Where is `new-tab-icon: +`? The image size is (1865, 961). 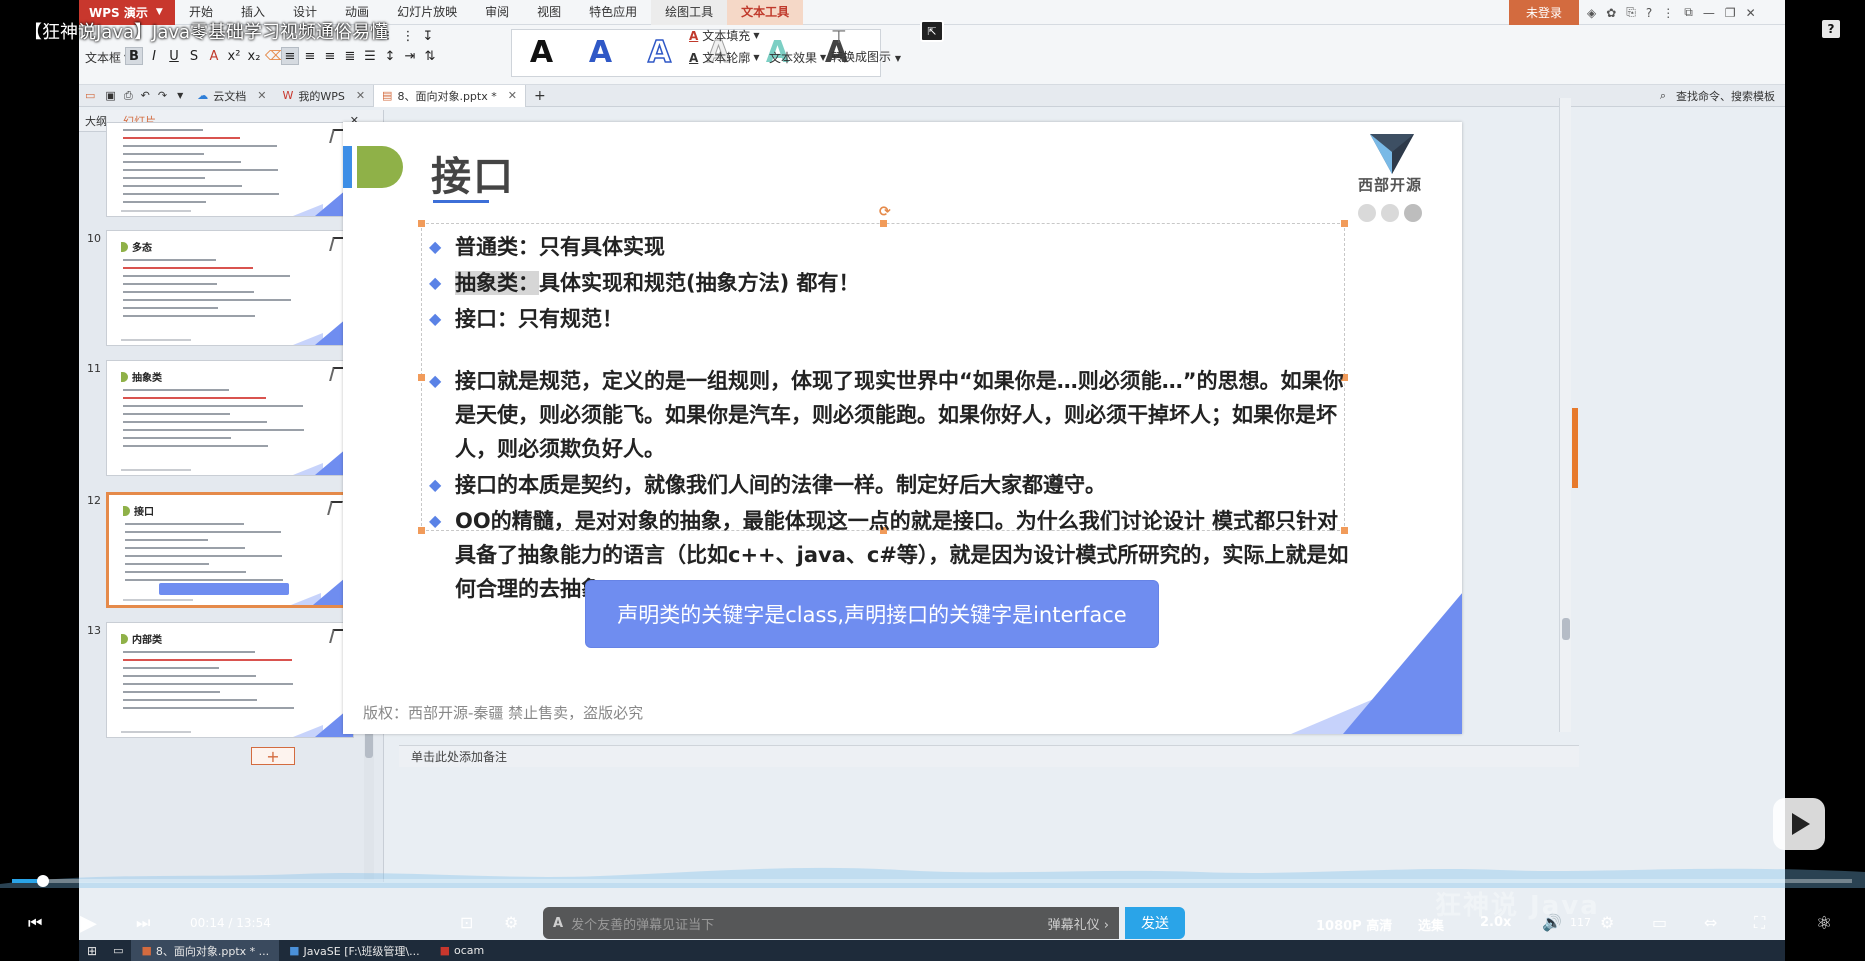
new-tab-icon: + is located at coordinates (540, 96).